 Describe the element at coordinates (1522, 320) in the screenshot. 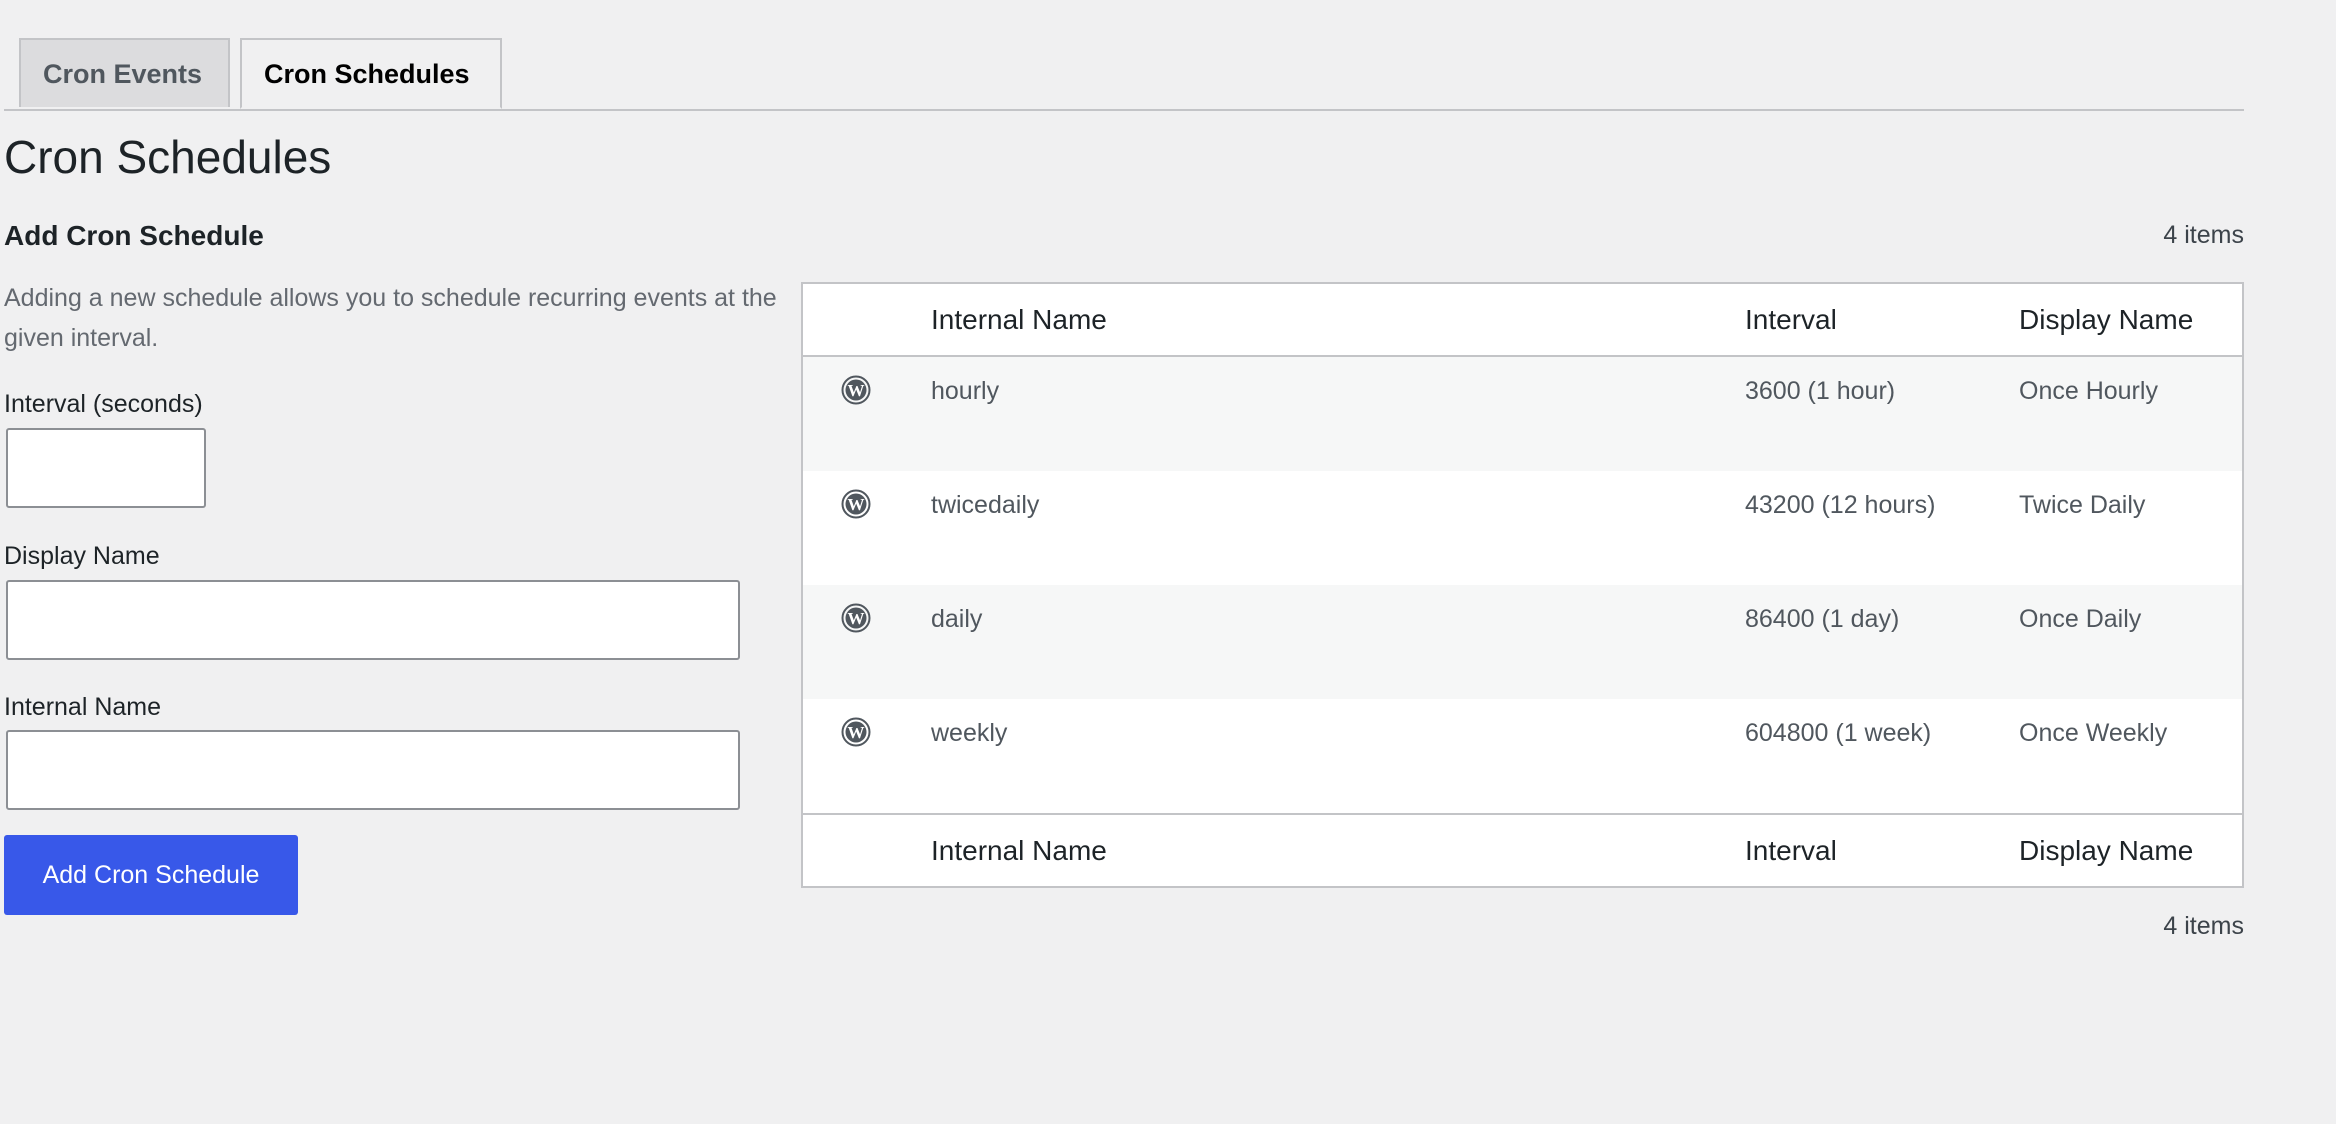

I see `table-header-row: Internal Name Interval Display Name` at that location.